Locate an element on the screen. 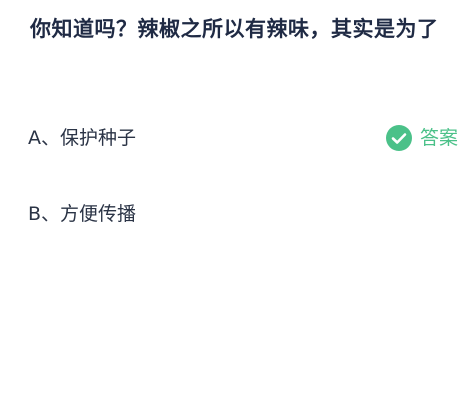 The image size is (474, 403). option-b: B、方便传播 is located at coordinates (82, 214).